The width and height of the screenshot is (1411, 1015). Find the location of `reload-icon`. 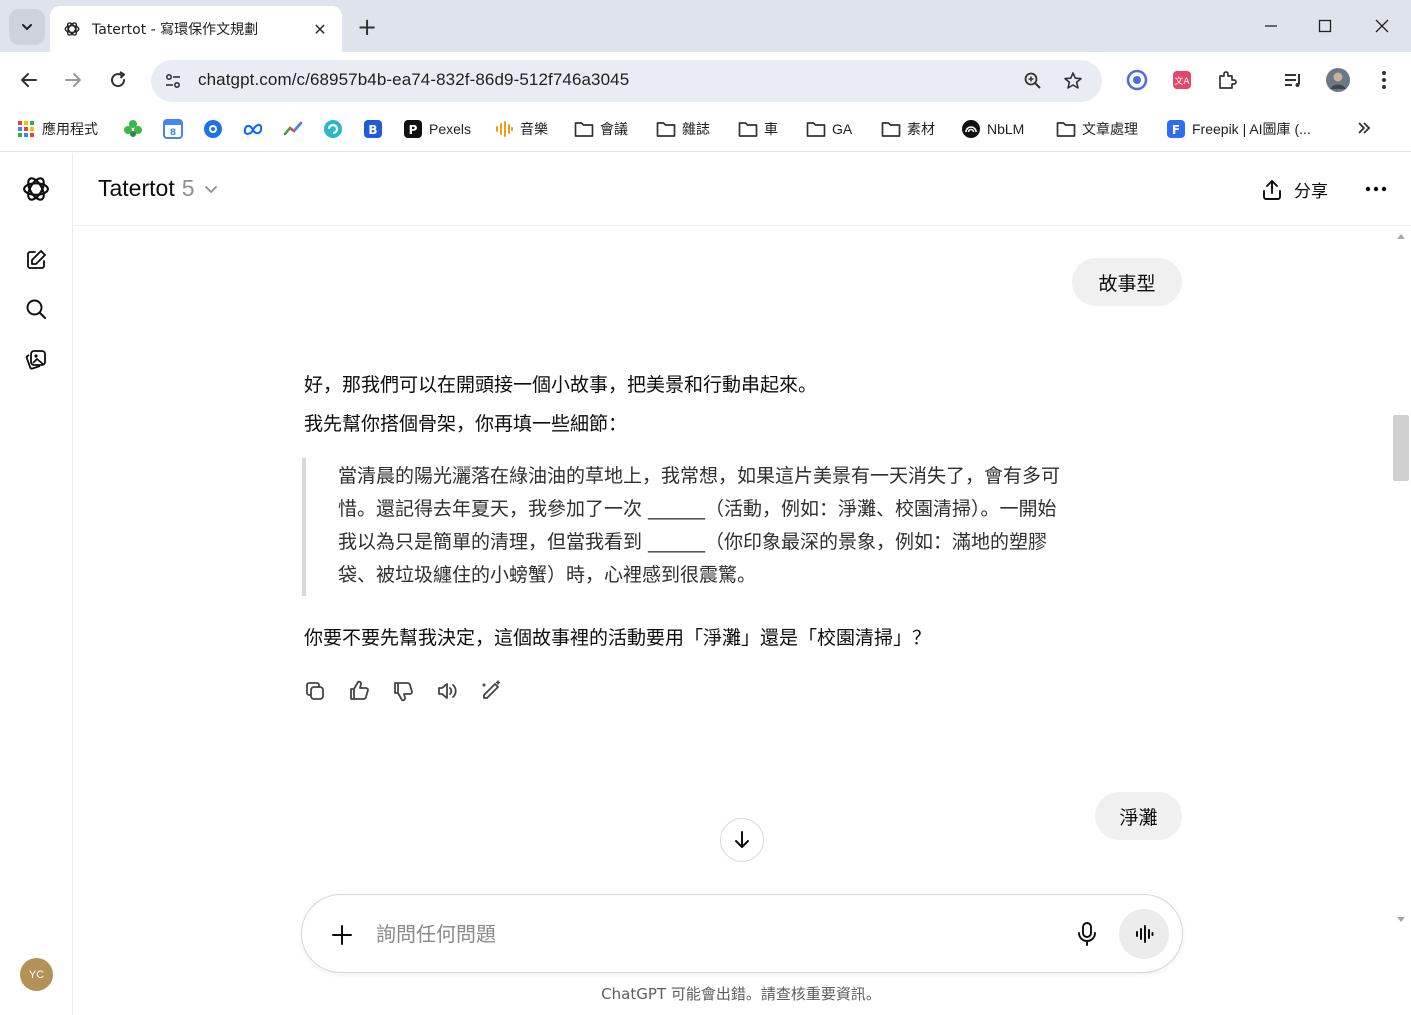

reload-icon is located at coordinates (118, 79).